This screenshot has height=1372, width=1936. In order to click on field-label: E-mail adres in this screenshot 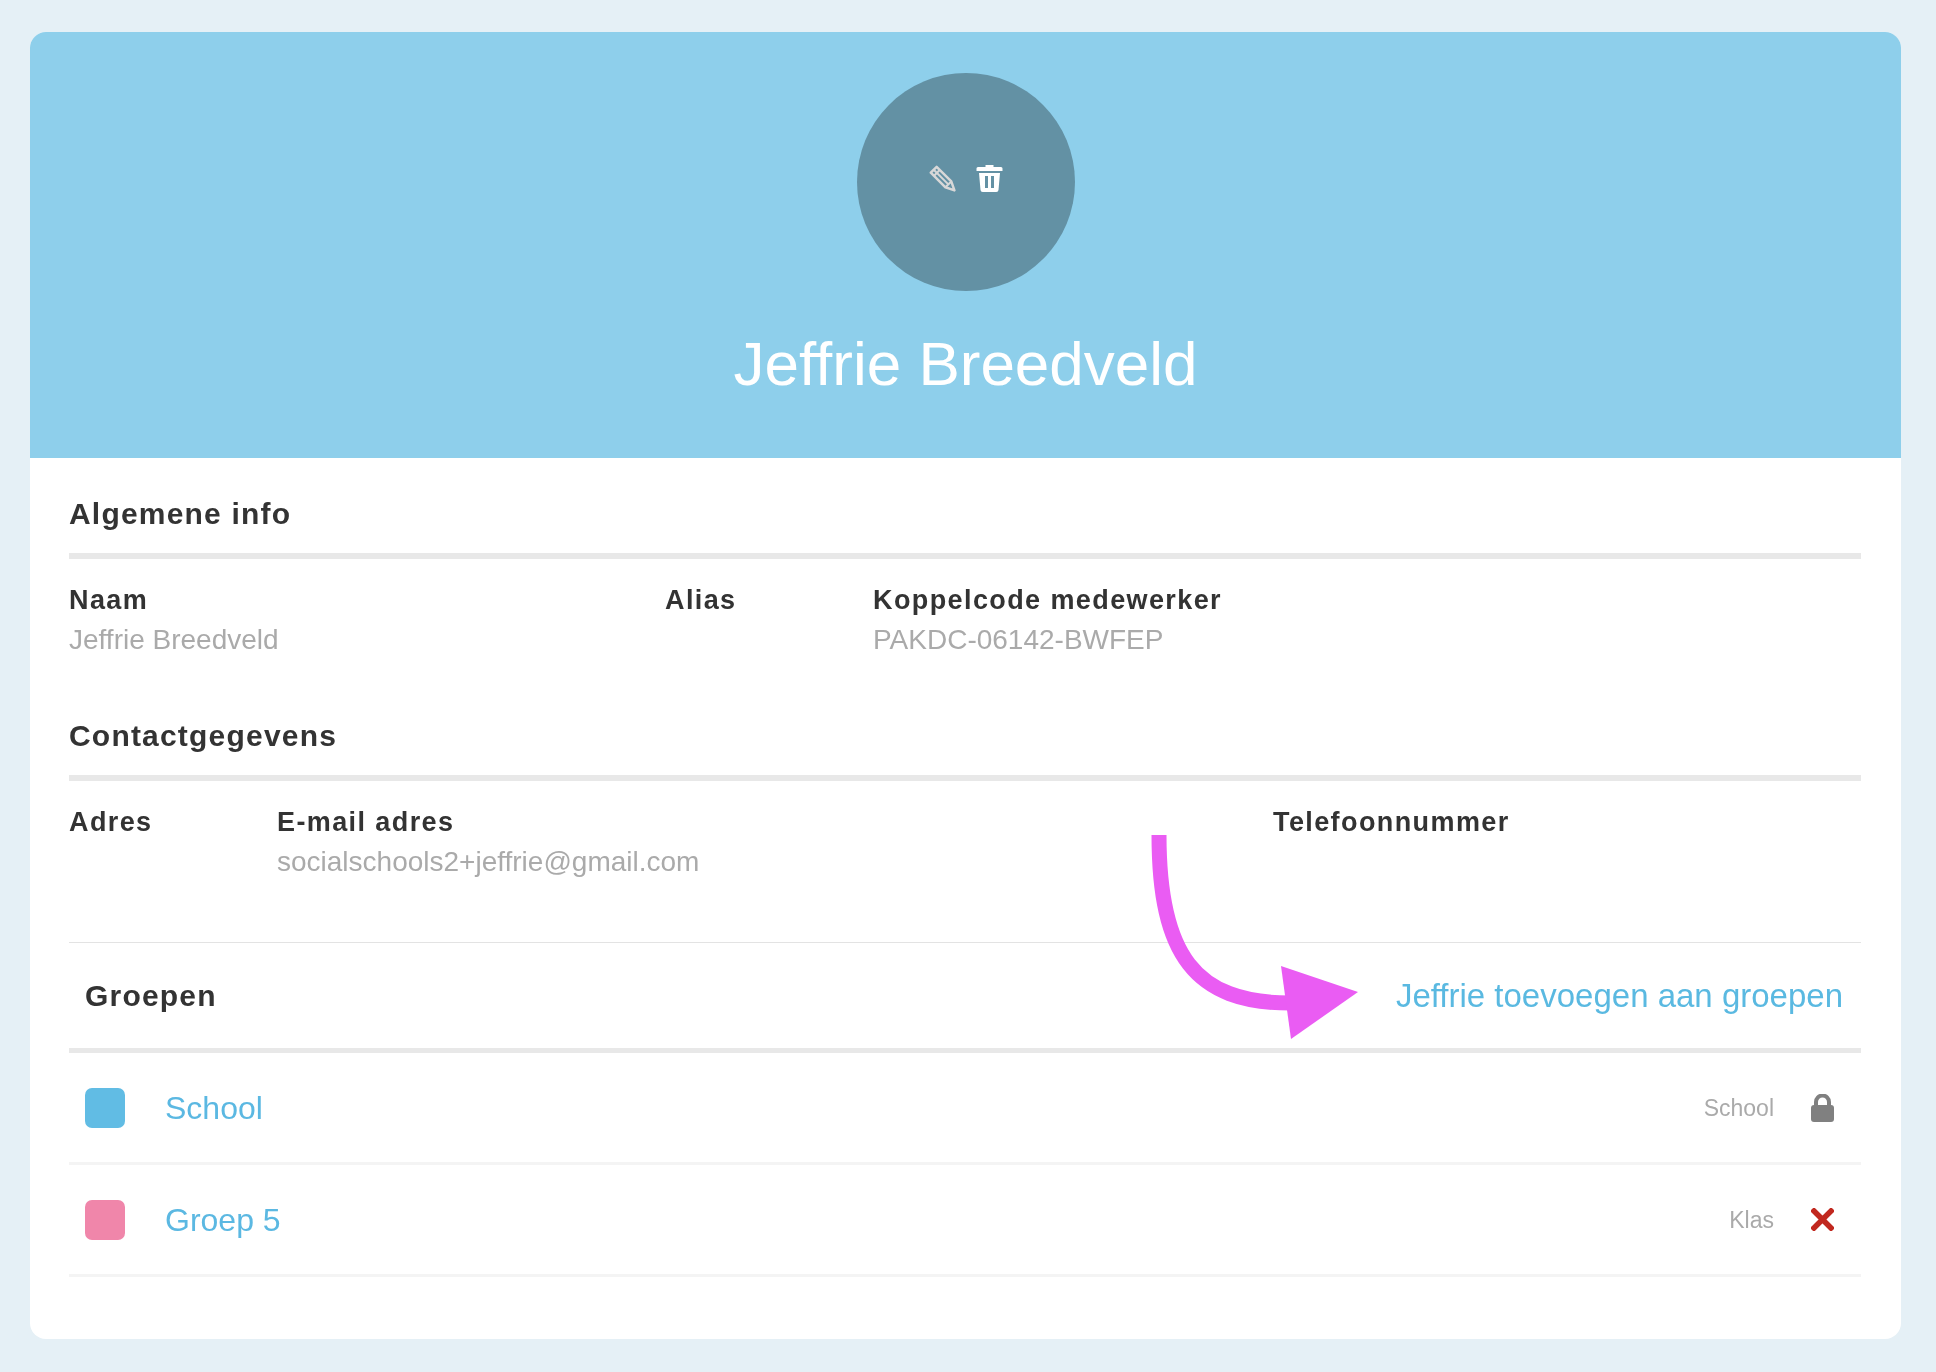, I will do `click(366, 822)`.